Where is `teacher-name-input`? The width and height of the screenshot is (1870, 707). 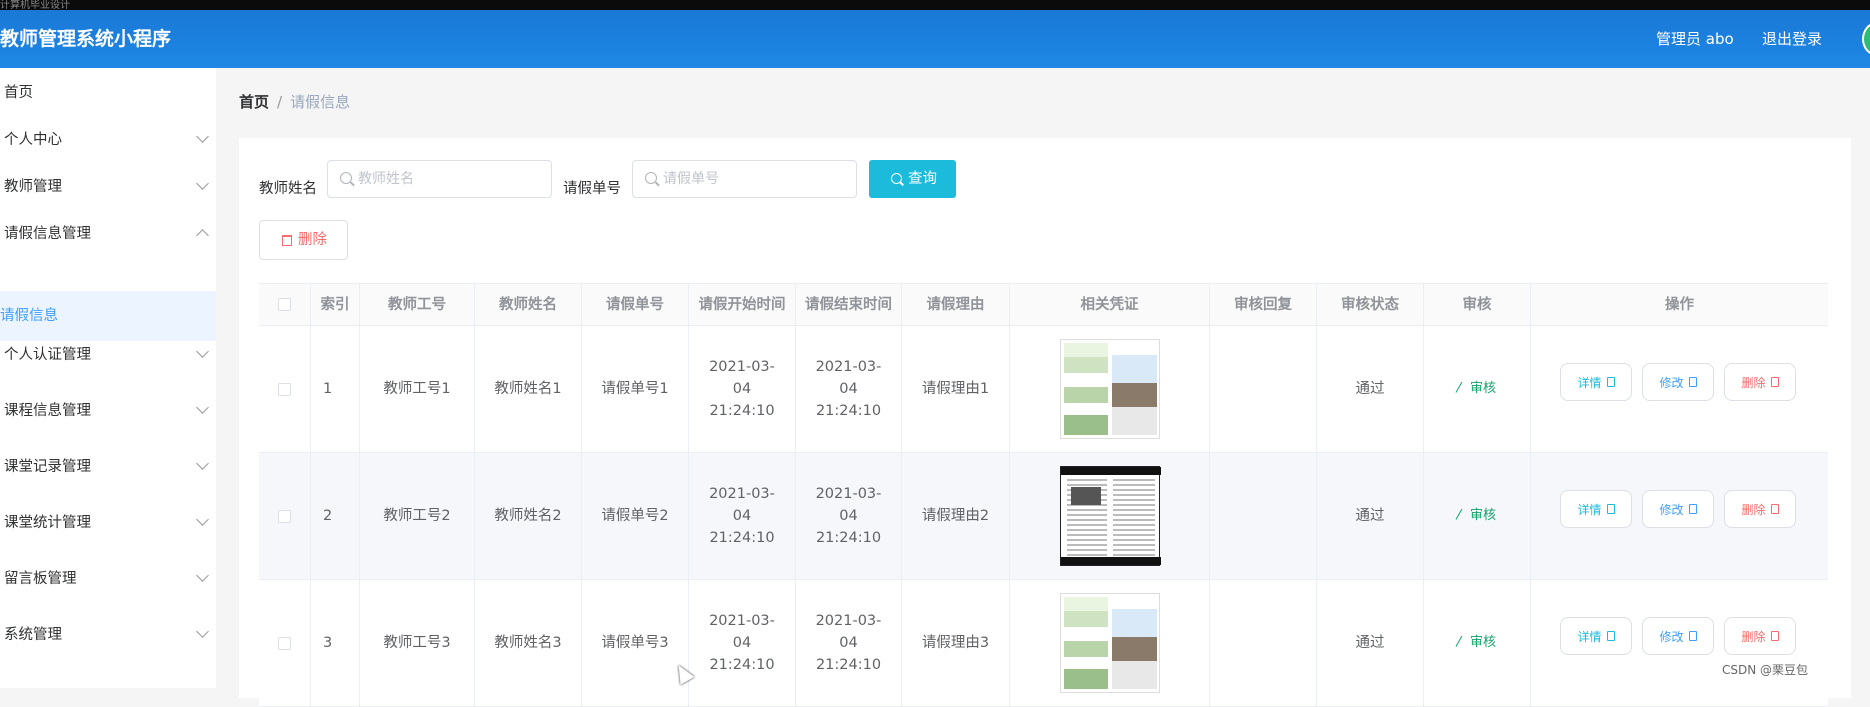
teacher-name-input is located at coordinates (450, 179).